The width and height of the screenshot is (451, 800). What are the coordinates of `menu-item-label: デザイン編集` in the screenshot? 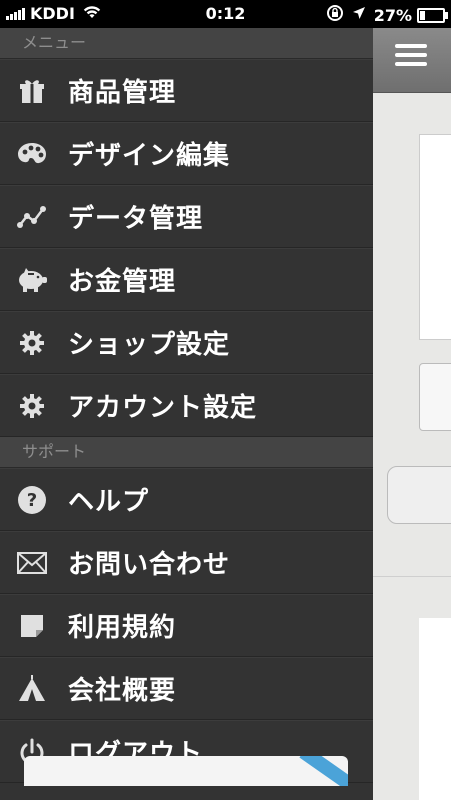 It's located at (149, 156).